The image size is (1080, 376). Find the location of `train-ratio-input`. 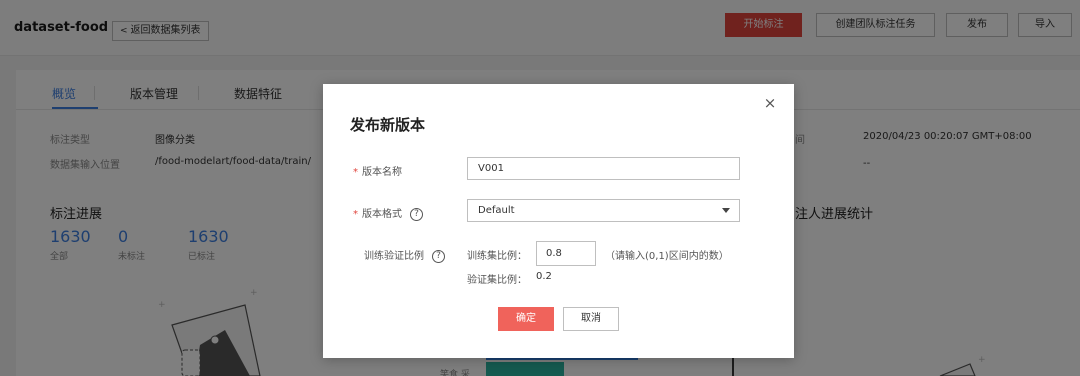

train-ratio-input is located at coordinates (566, 253).